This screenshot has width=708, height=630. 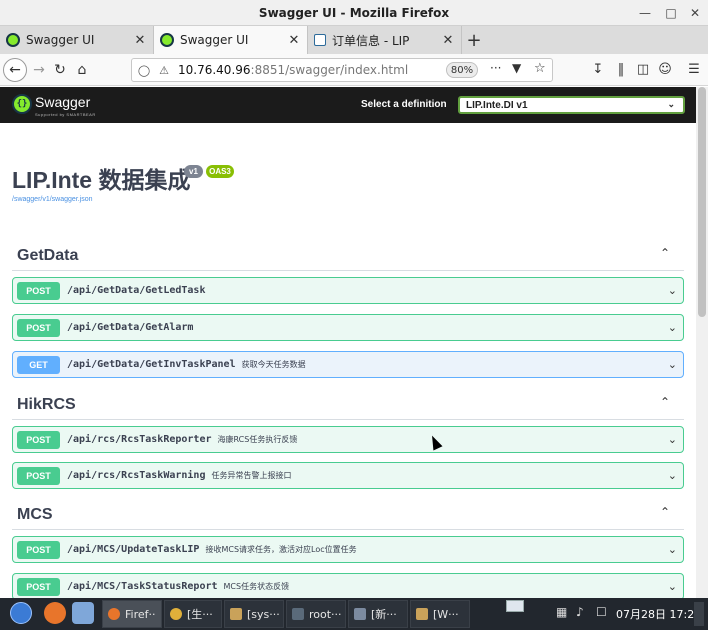 I want to click on folder-icon, so click(x=236, y=614).